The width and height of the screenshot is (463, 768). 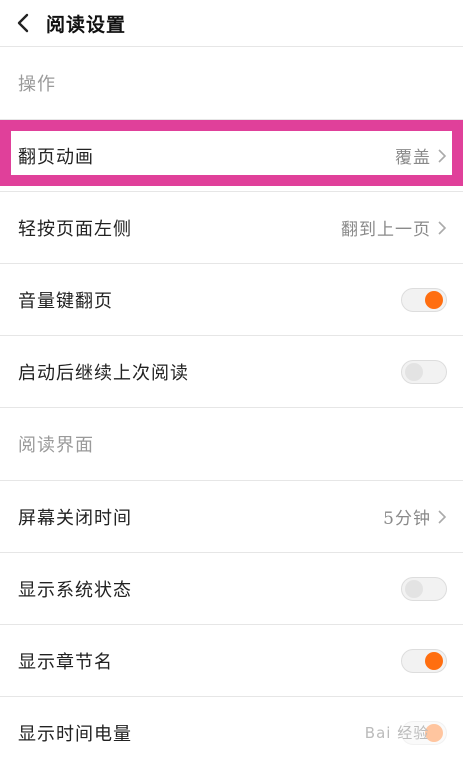 What do you see at coordinates (424, 371) in the screenshot?
I see `resume-reading-toggle` at bounding box center [424, 371].